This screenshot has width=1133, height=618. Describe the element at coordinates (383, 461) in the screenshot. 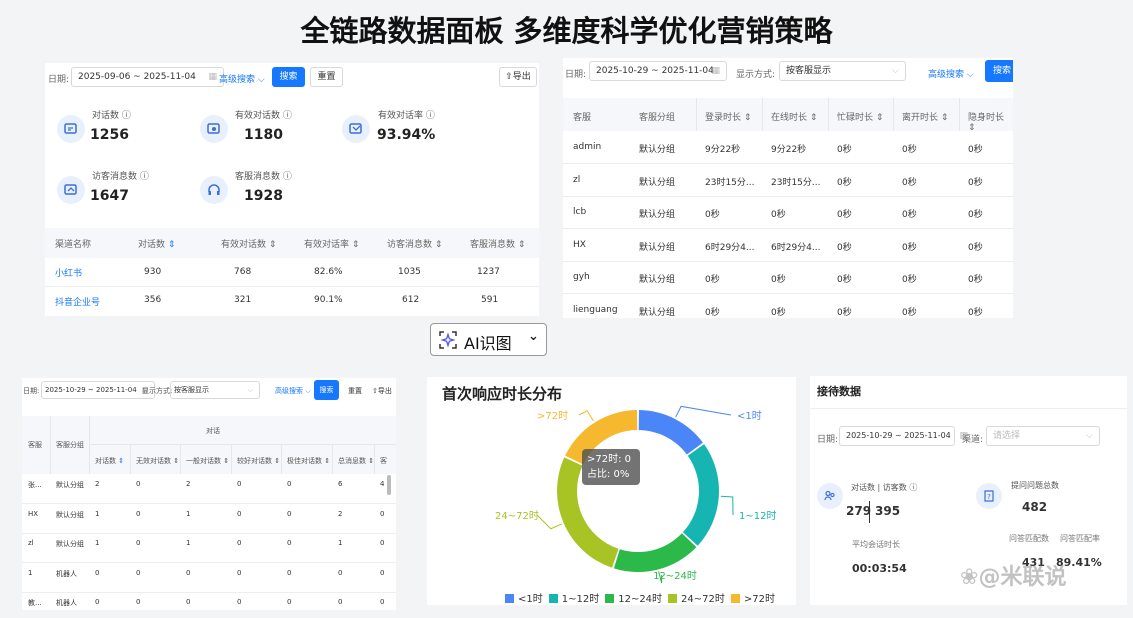

I see `column-header: 客` at that location.